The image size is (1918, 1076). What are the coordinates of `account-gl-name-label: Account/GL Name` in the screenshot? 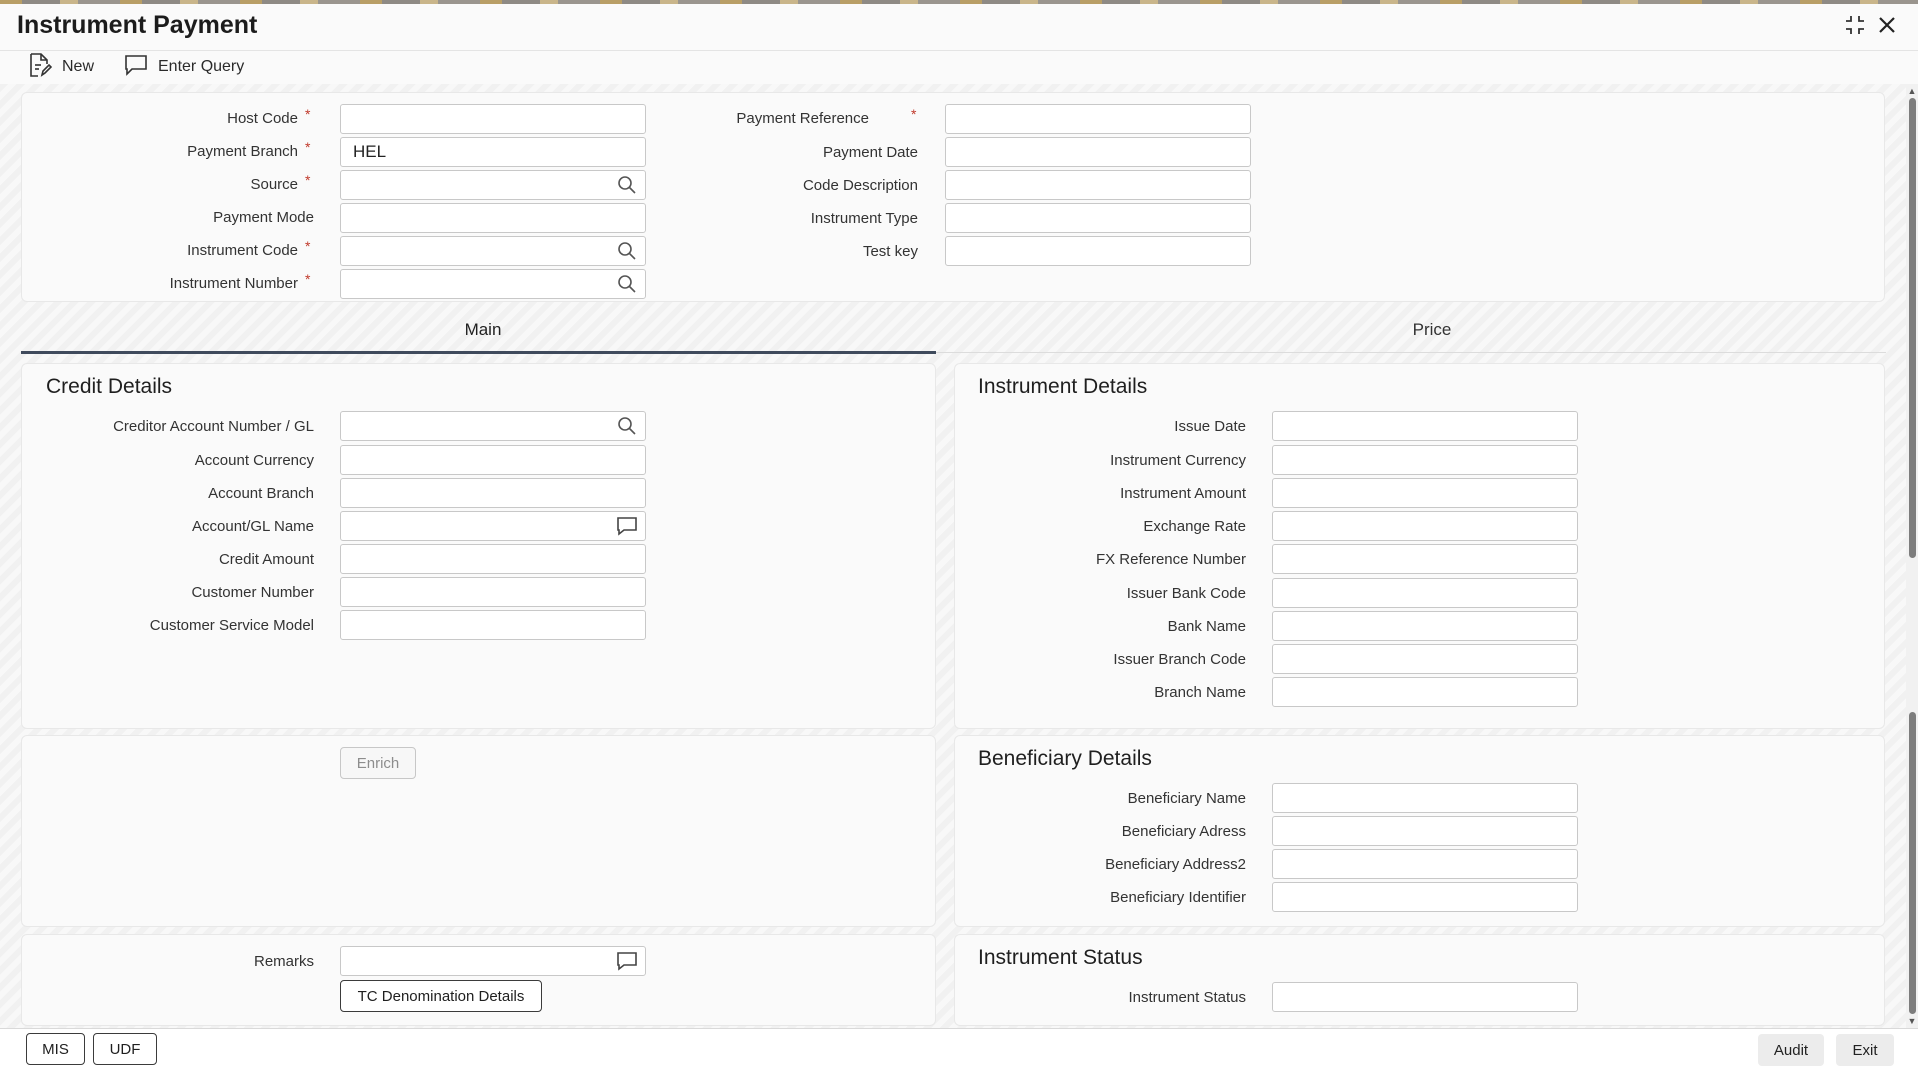 It's located at (253, 526).